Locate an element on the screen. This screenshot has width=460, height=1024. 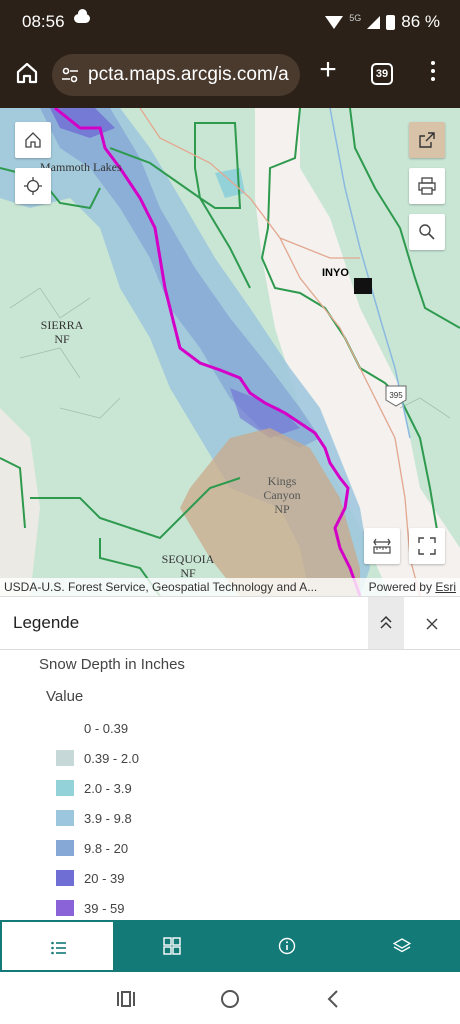
map-label-kings-canyon: Kings Canyon NP is located at coordinates (282, 495).